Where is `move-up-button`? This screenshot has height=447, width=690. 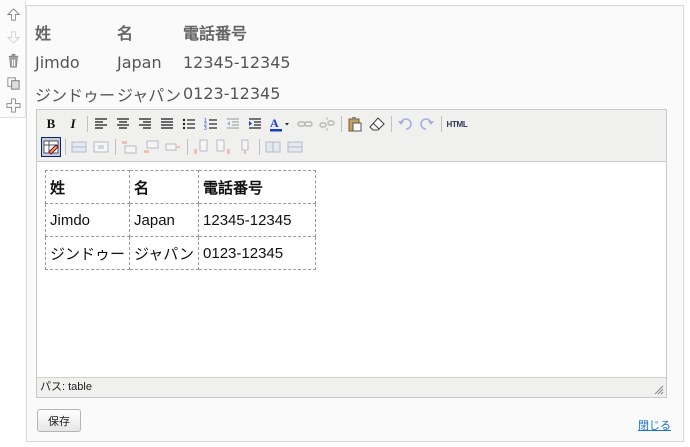 move-up-button is located at coordinates (13, 14).